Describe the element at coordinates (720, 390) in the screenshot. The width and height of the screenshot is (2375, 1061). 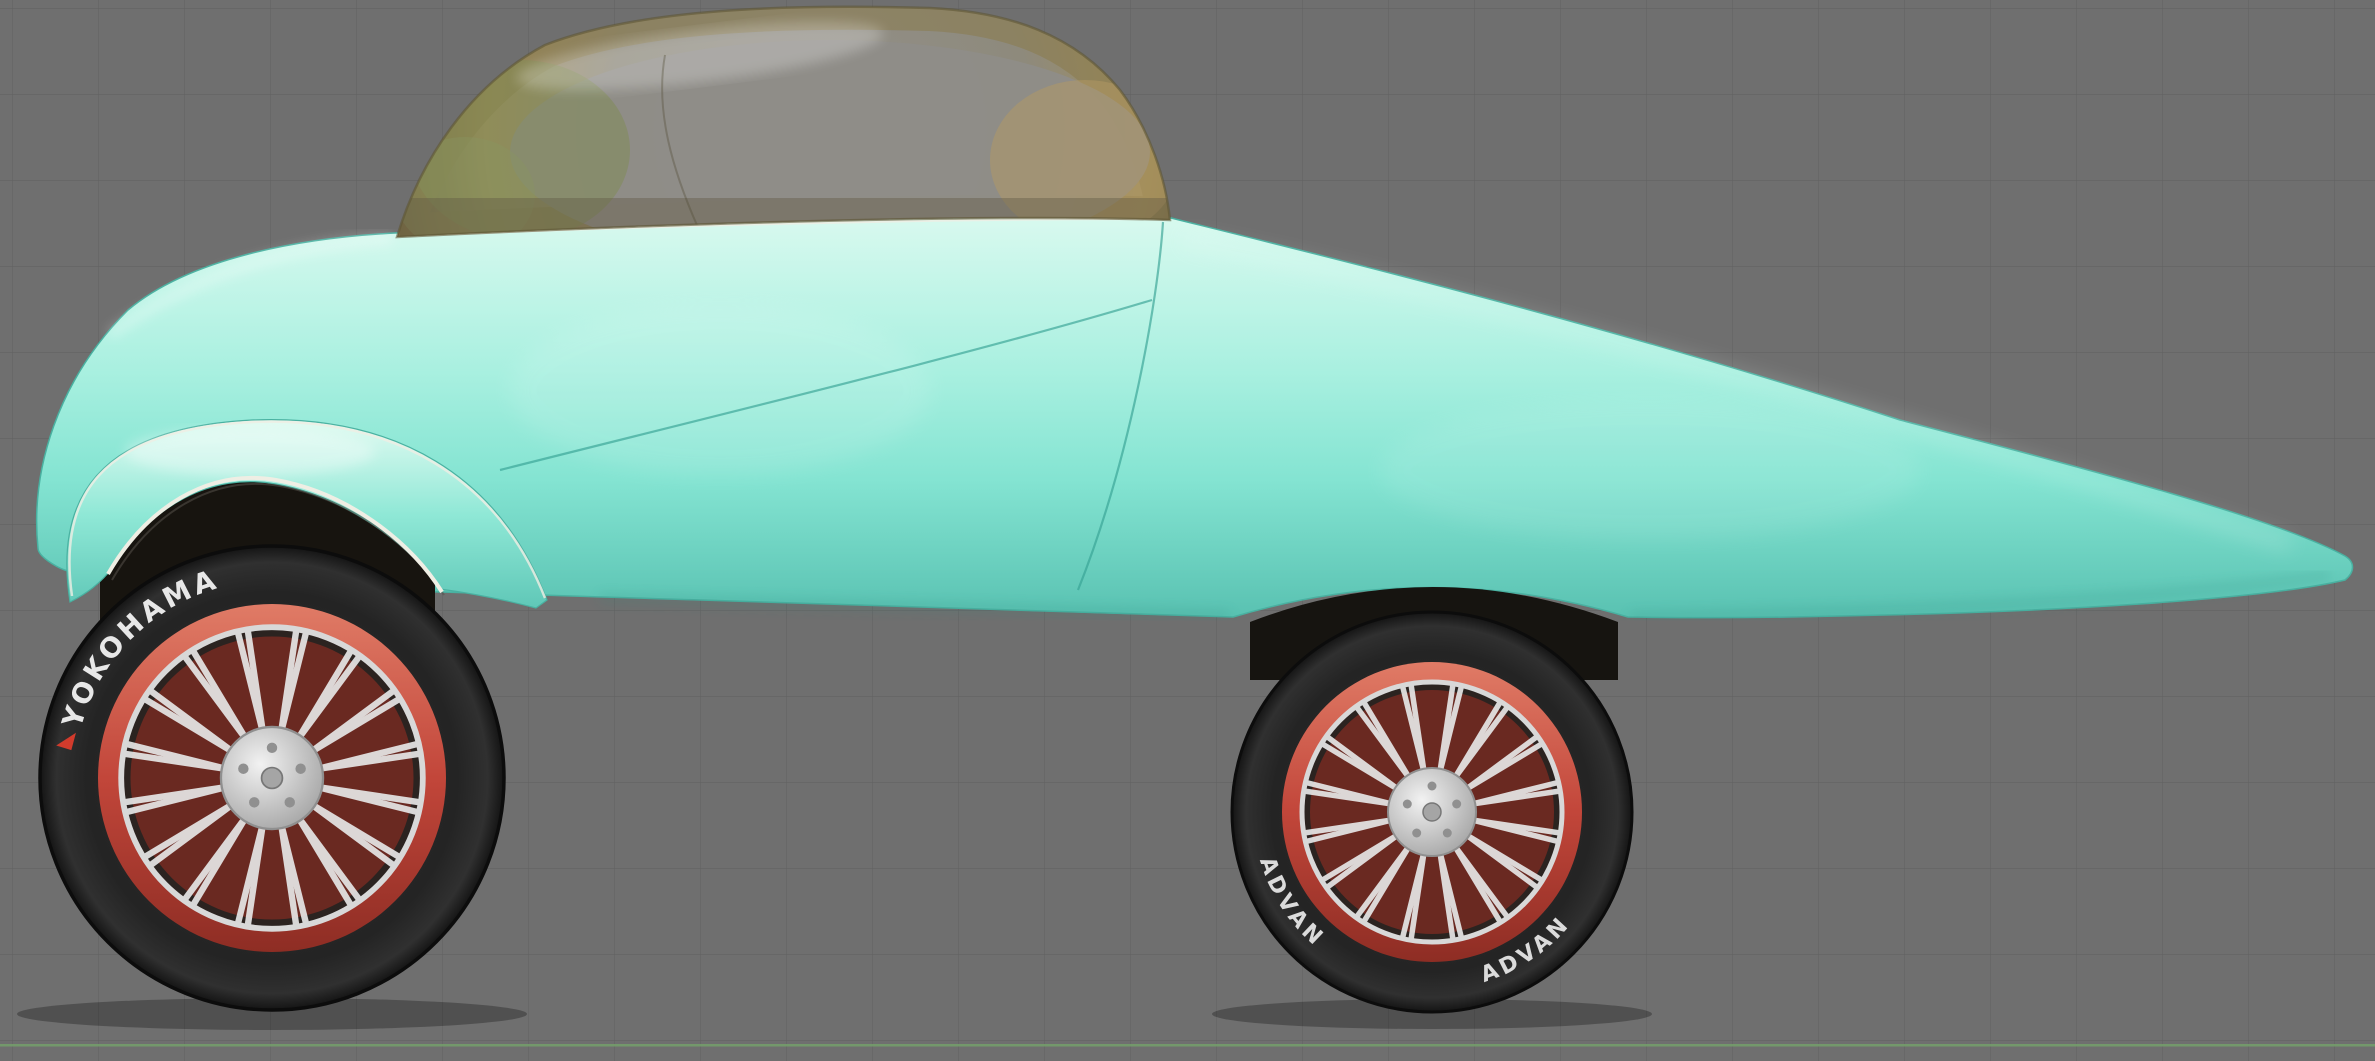
I see `door-reflection` at that location.